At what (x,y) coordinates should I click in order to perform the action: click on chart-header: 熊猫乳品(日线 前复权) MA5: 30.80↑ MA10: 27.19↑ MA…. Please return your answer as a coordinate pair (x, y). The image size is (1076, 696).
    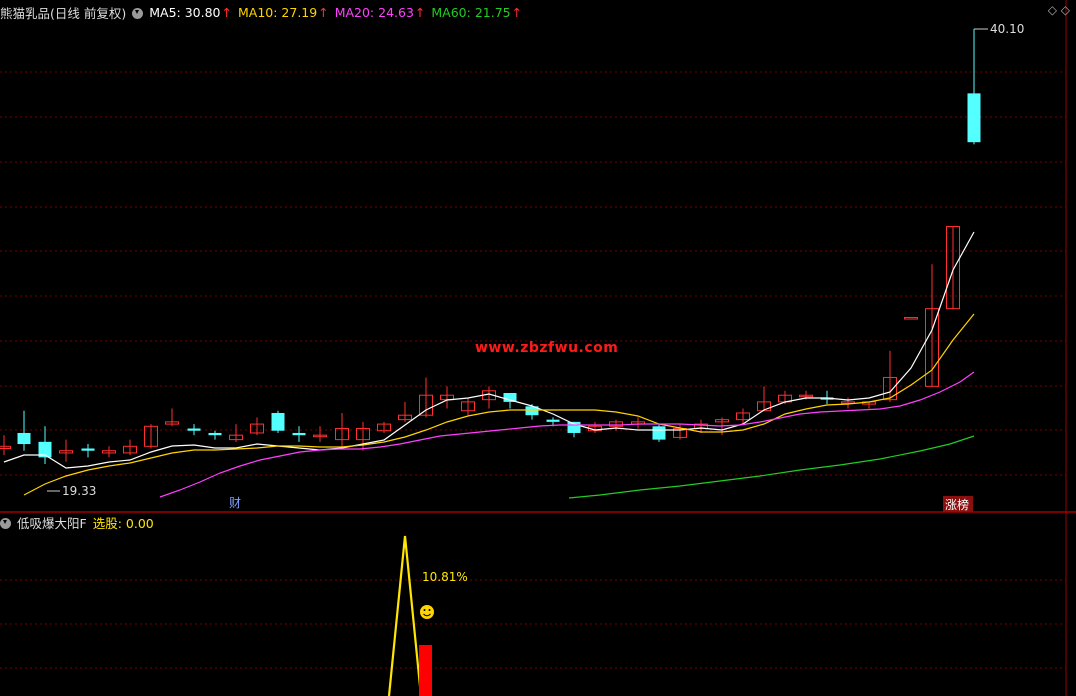
    Looking at the image, I should click on (261, 12).